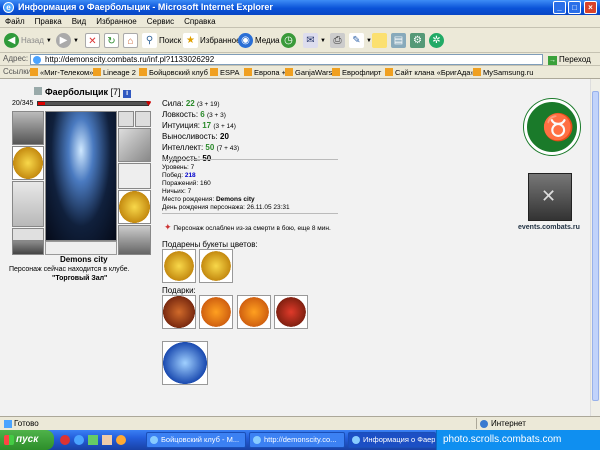  I want to click on character-avatar, so click(81, 176).